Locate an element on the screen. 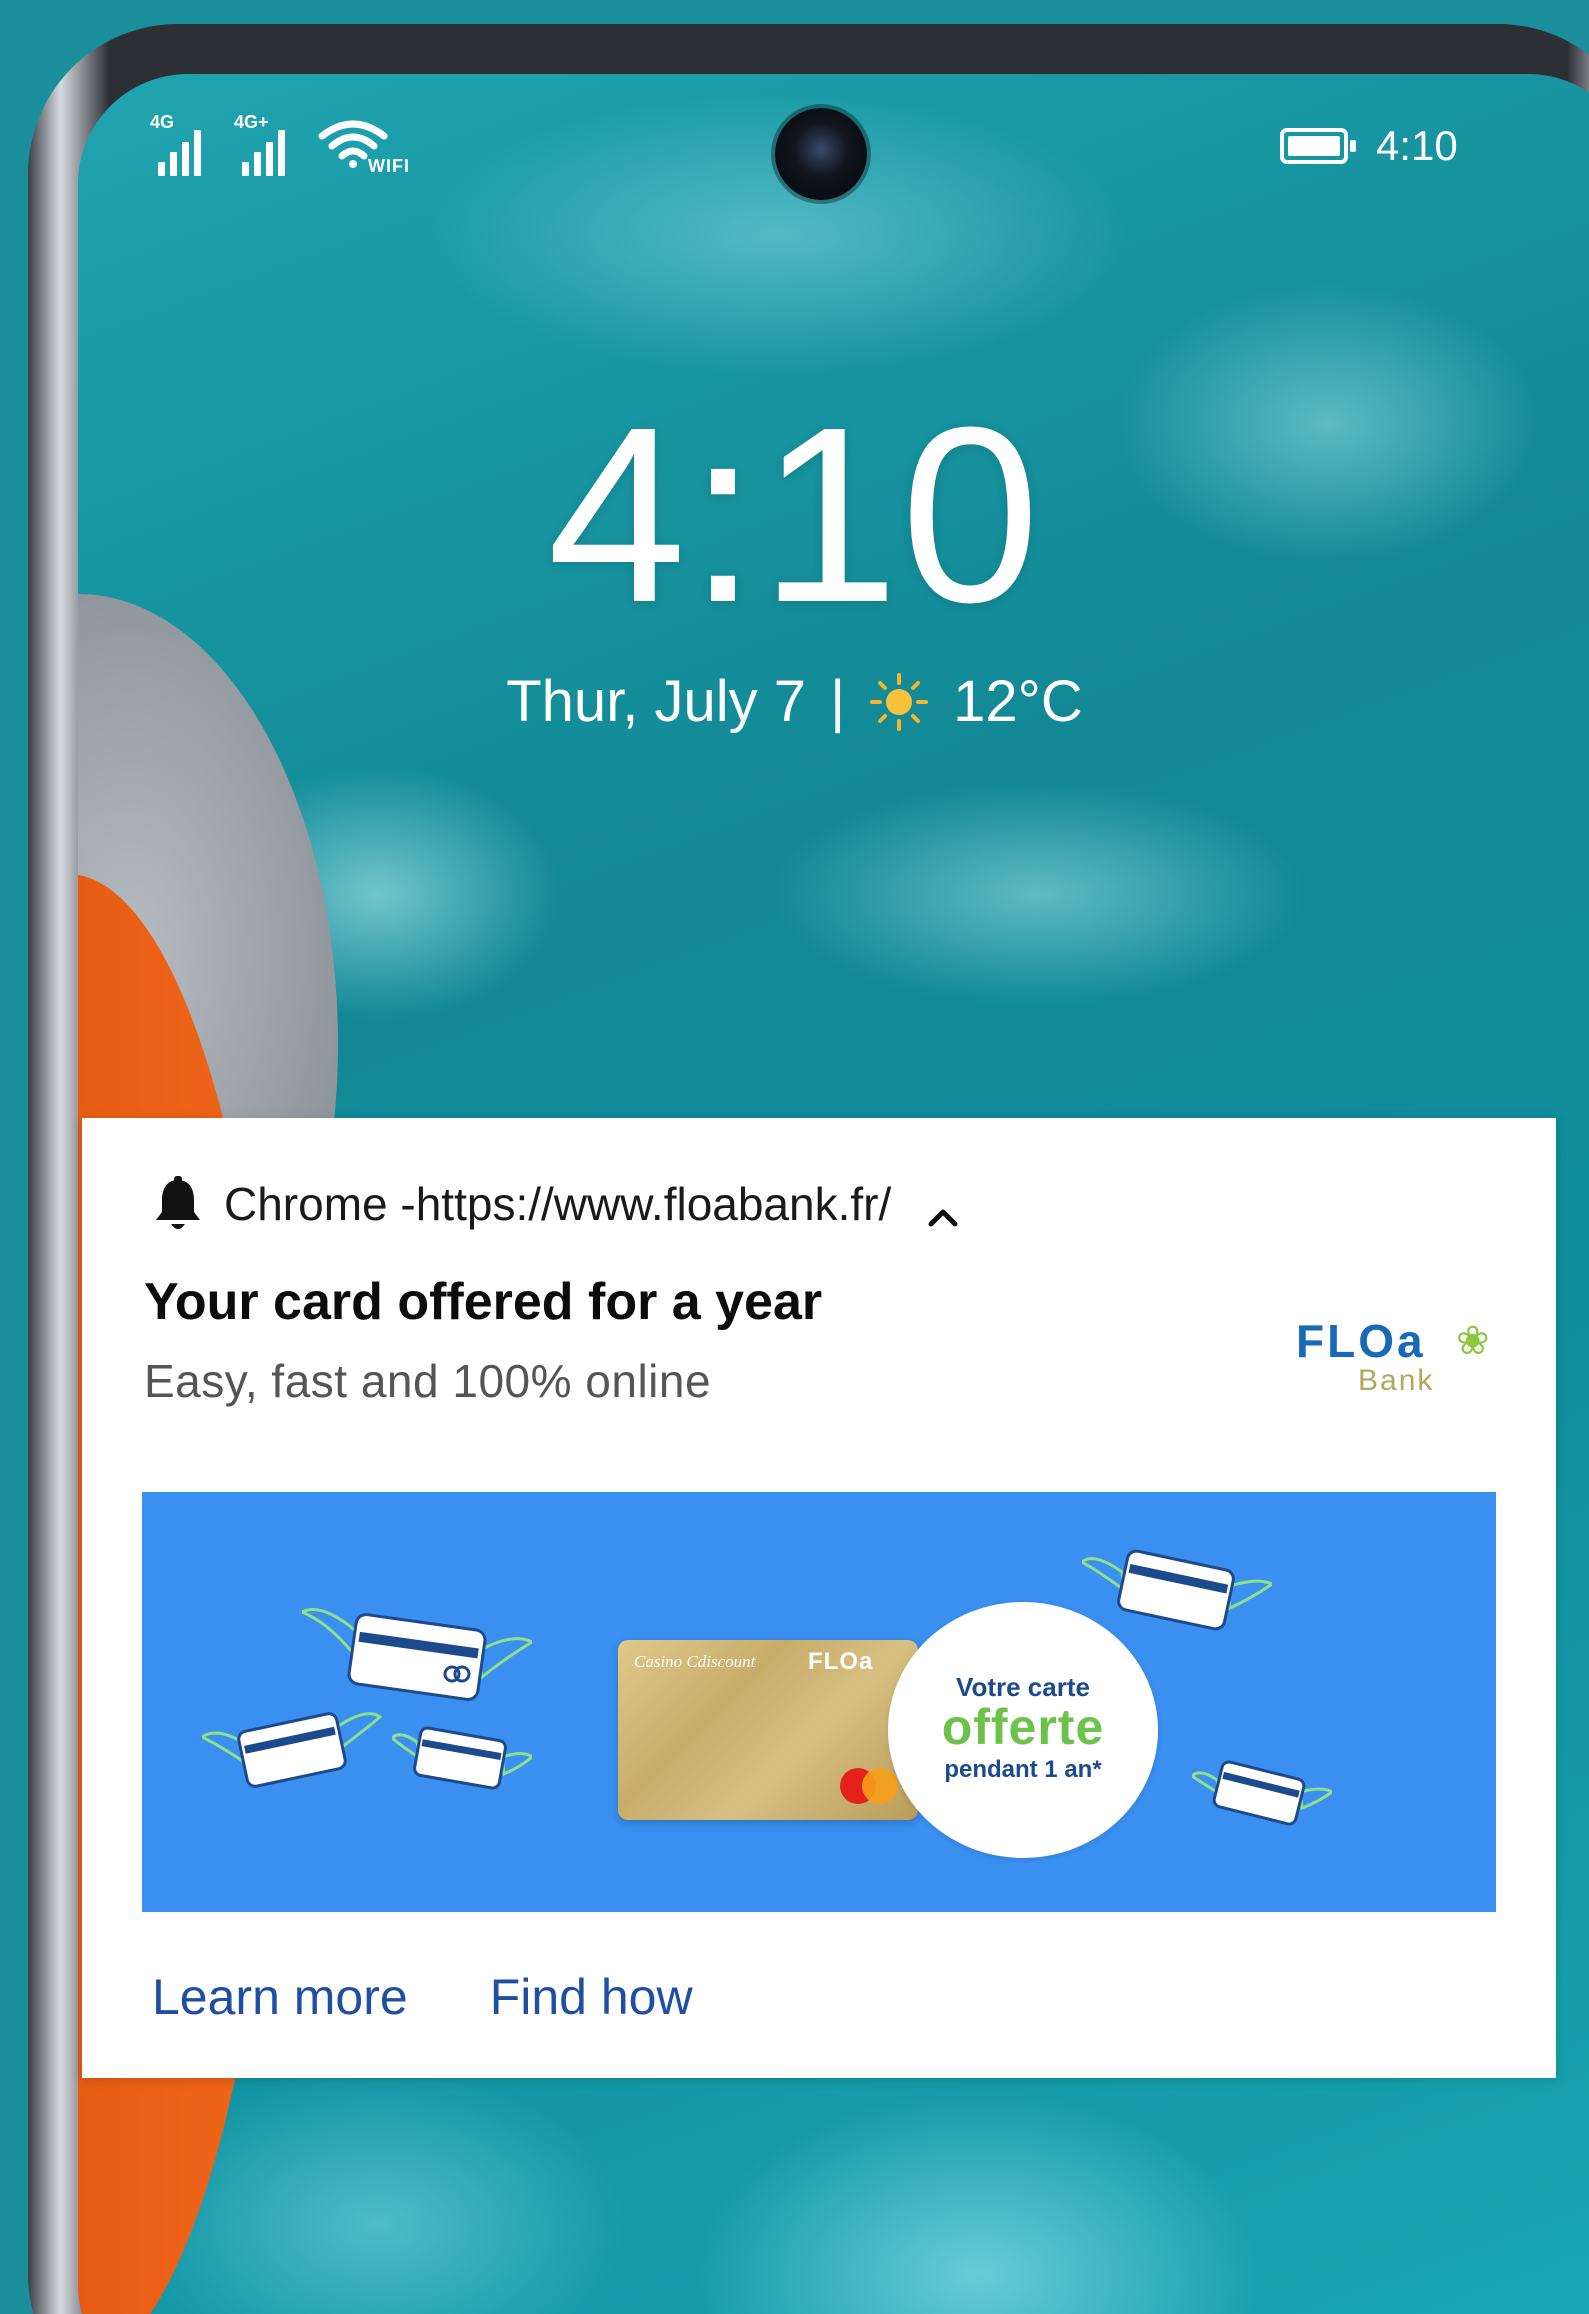  date-weather-row: Thur, July 7 | 12°C is located at coordinates (794, 701).